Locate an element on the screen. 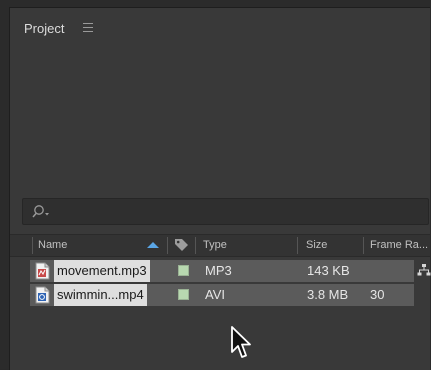 The width and height of the screenshot is (431, 370). audio-file-icon is located at coordinates (42, 271).